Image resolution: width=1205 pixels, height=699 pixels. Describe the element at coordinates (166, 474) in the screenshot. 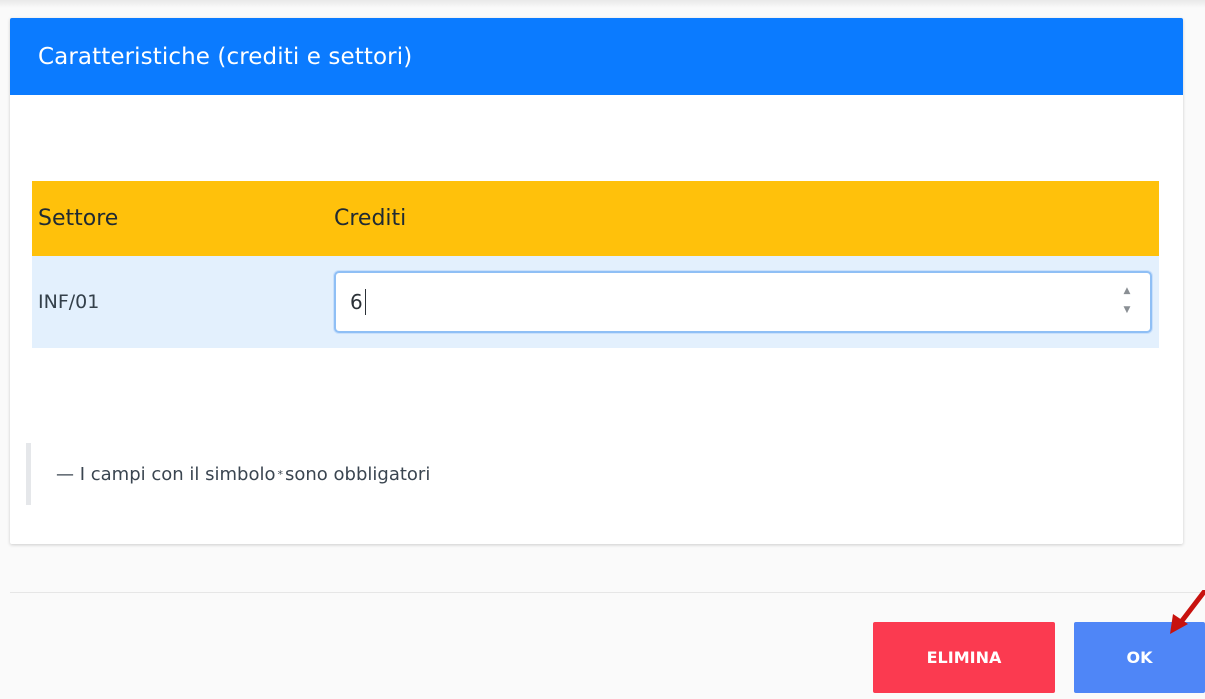

I see `note-prefix: — I campi con il simbolo` at that location.